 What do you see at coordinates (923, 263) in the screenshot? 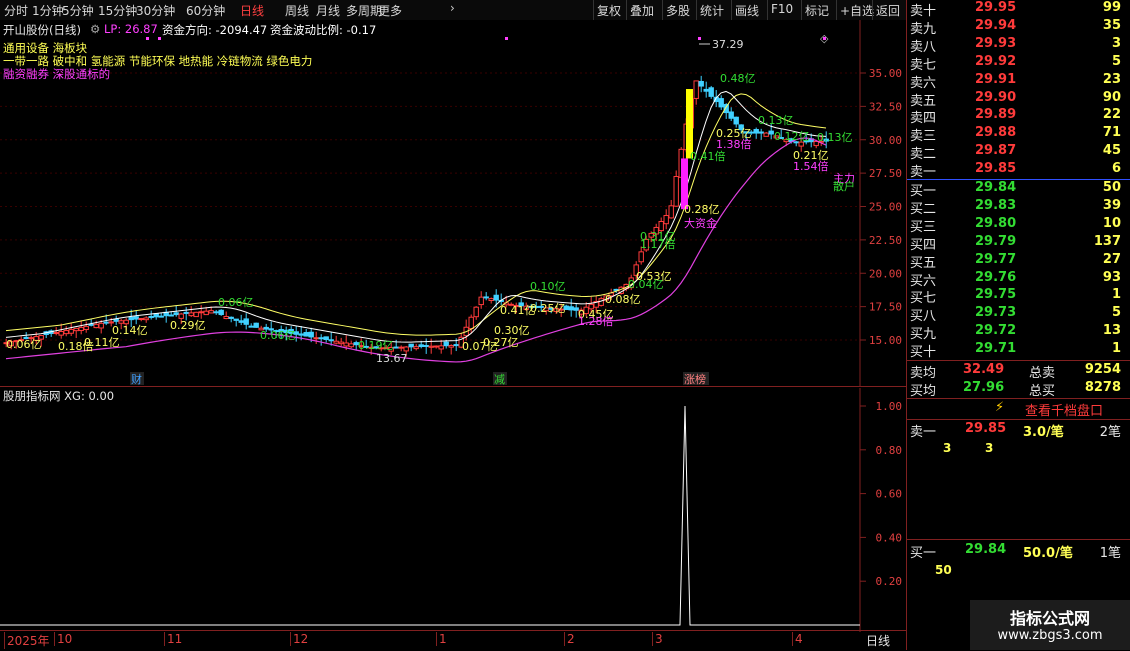
I see `level-label: 买五` at bounding box center [923, 263].